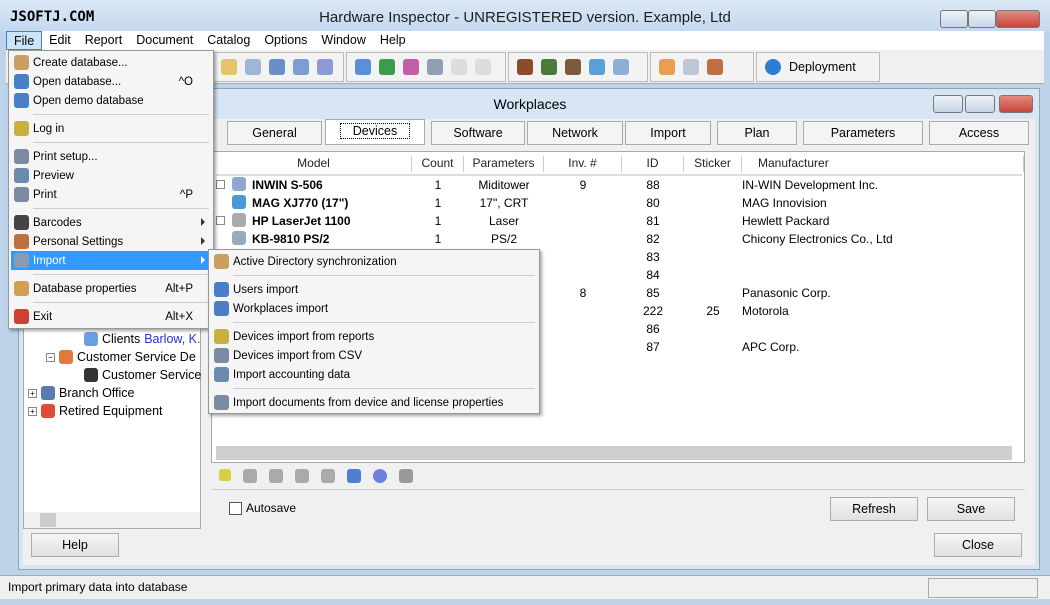 Image resolution: width=1050 pixels, height=605 pixels. What do you see at coordinates (111, 222) in the screenshot?
I see `menu-item-barcodes: Barcodes` at bounding box center [111, 222].